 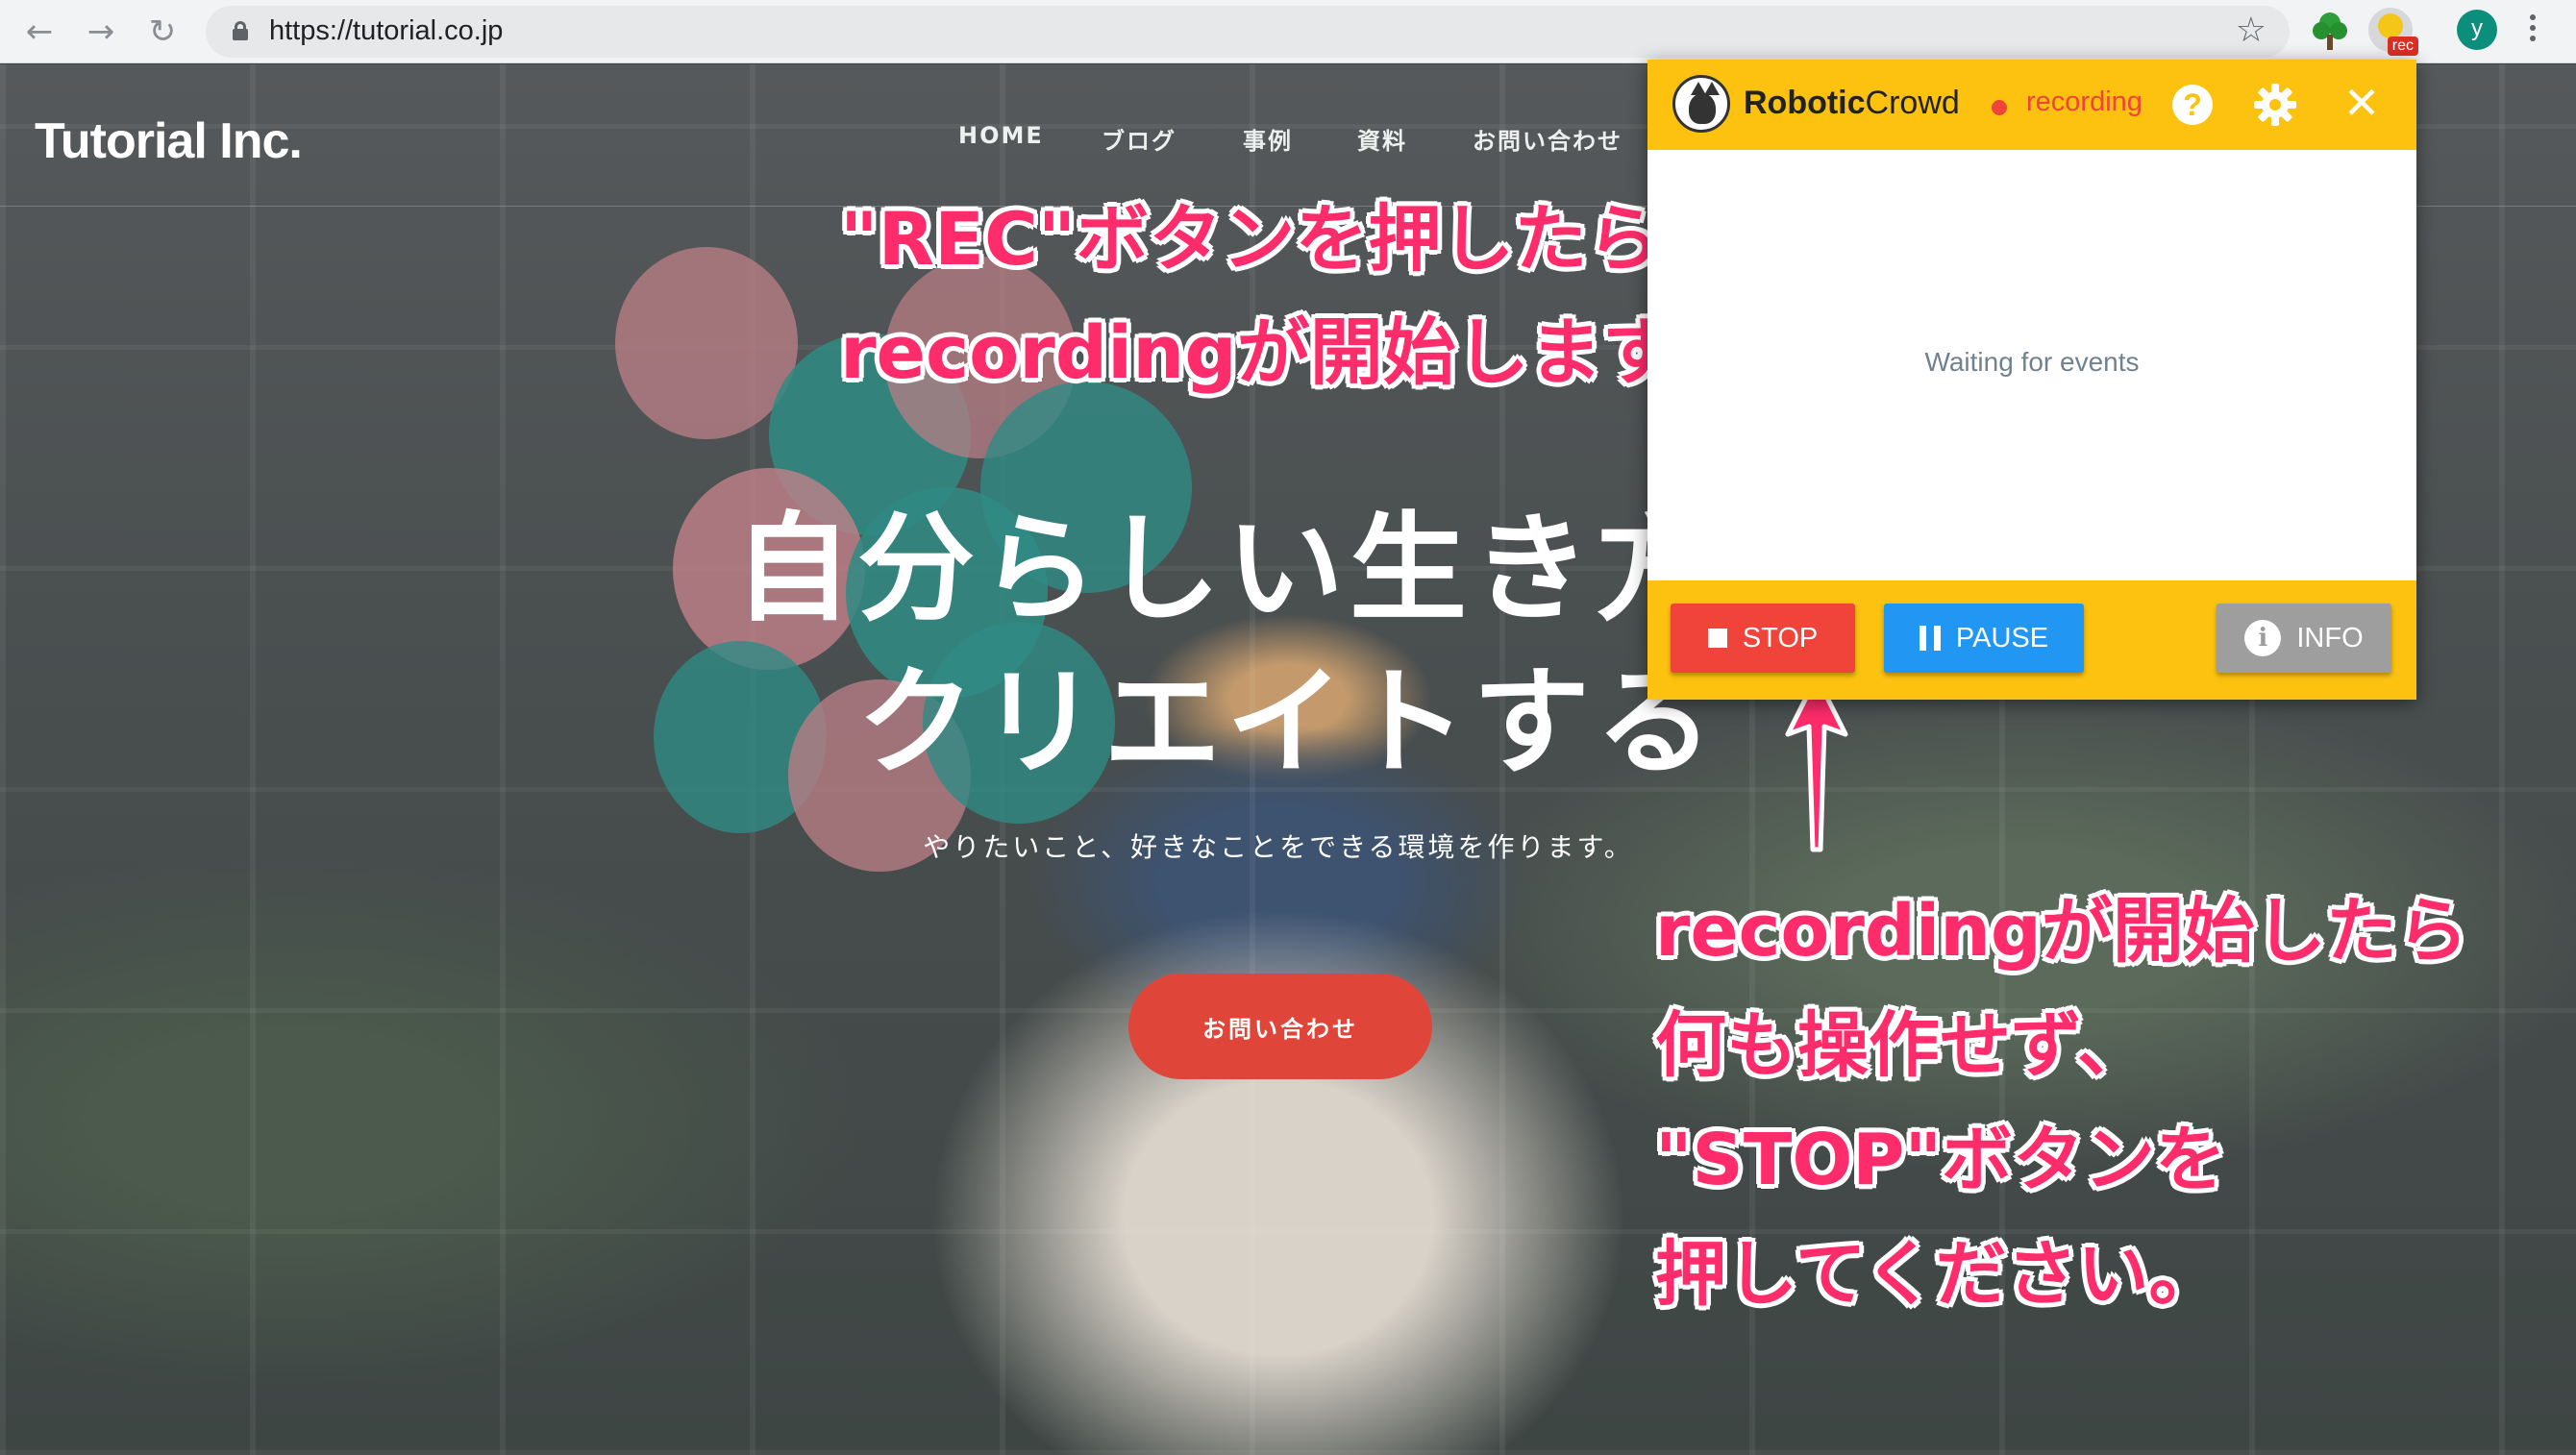 I want to click on events-panel: Waiting for events, so click(x=2031, y=365).